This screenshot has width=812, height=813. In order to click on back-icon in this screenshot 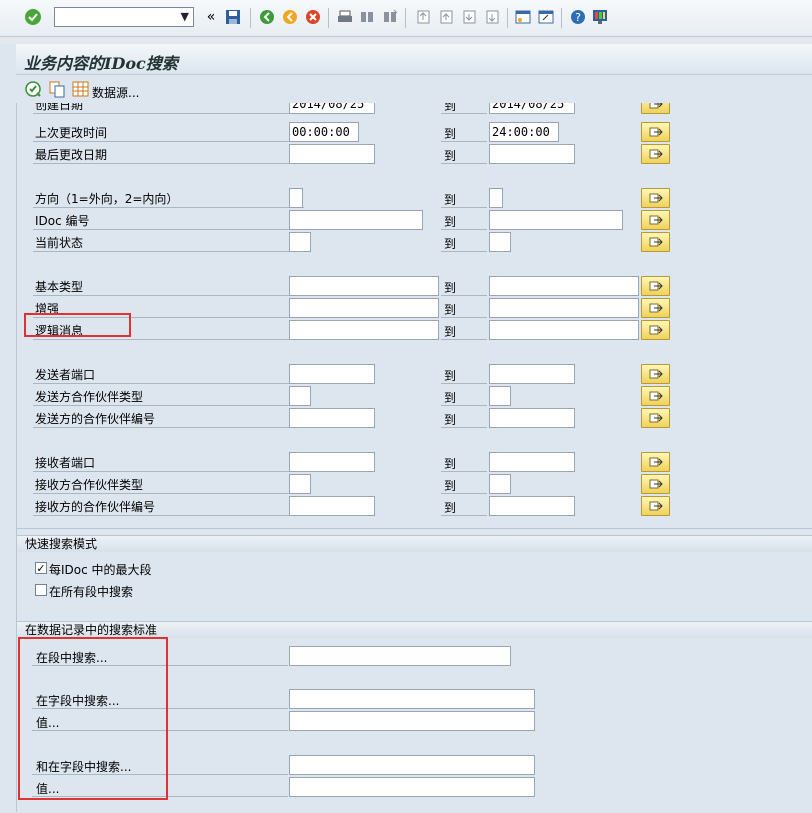, I will do `click(267, 17)`.